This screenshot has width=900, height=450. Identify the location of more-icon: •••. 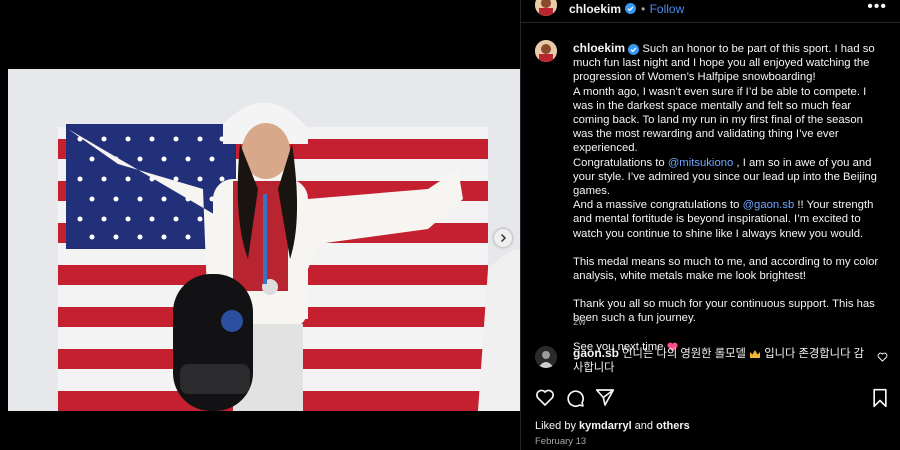
(877, 7).